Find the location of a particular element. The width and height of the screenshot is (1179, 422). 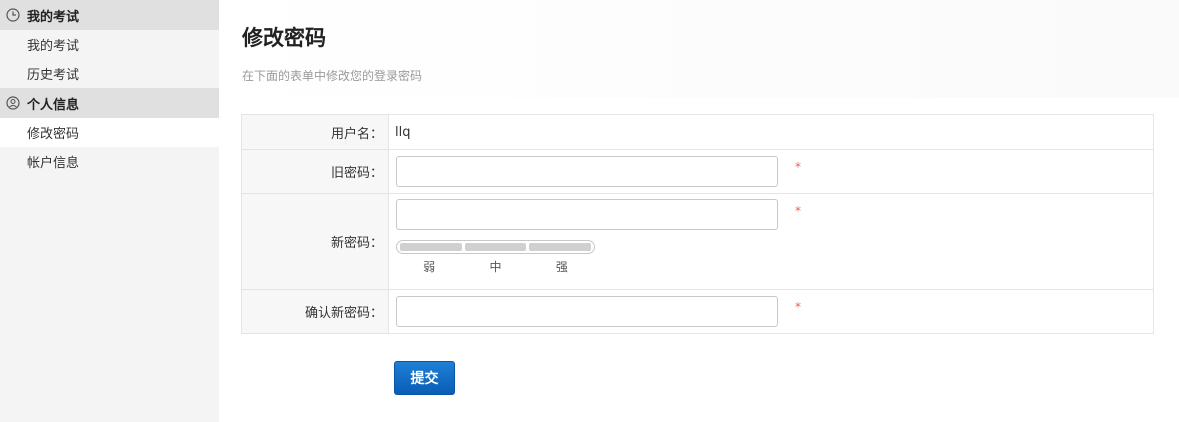

sidebar-item-change-password: 修改密码 is located at coordinates (109, 132).